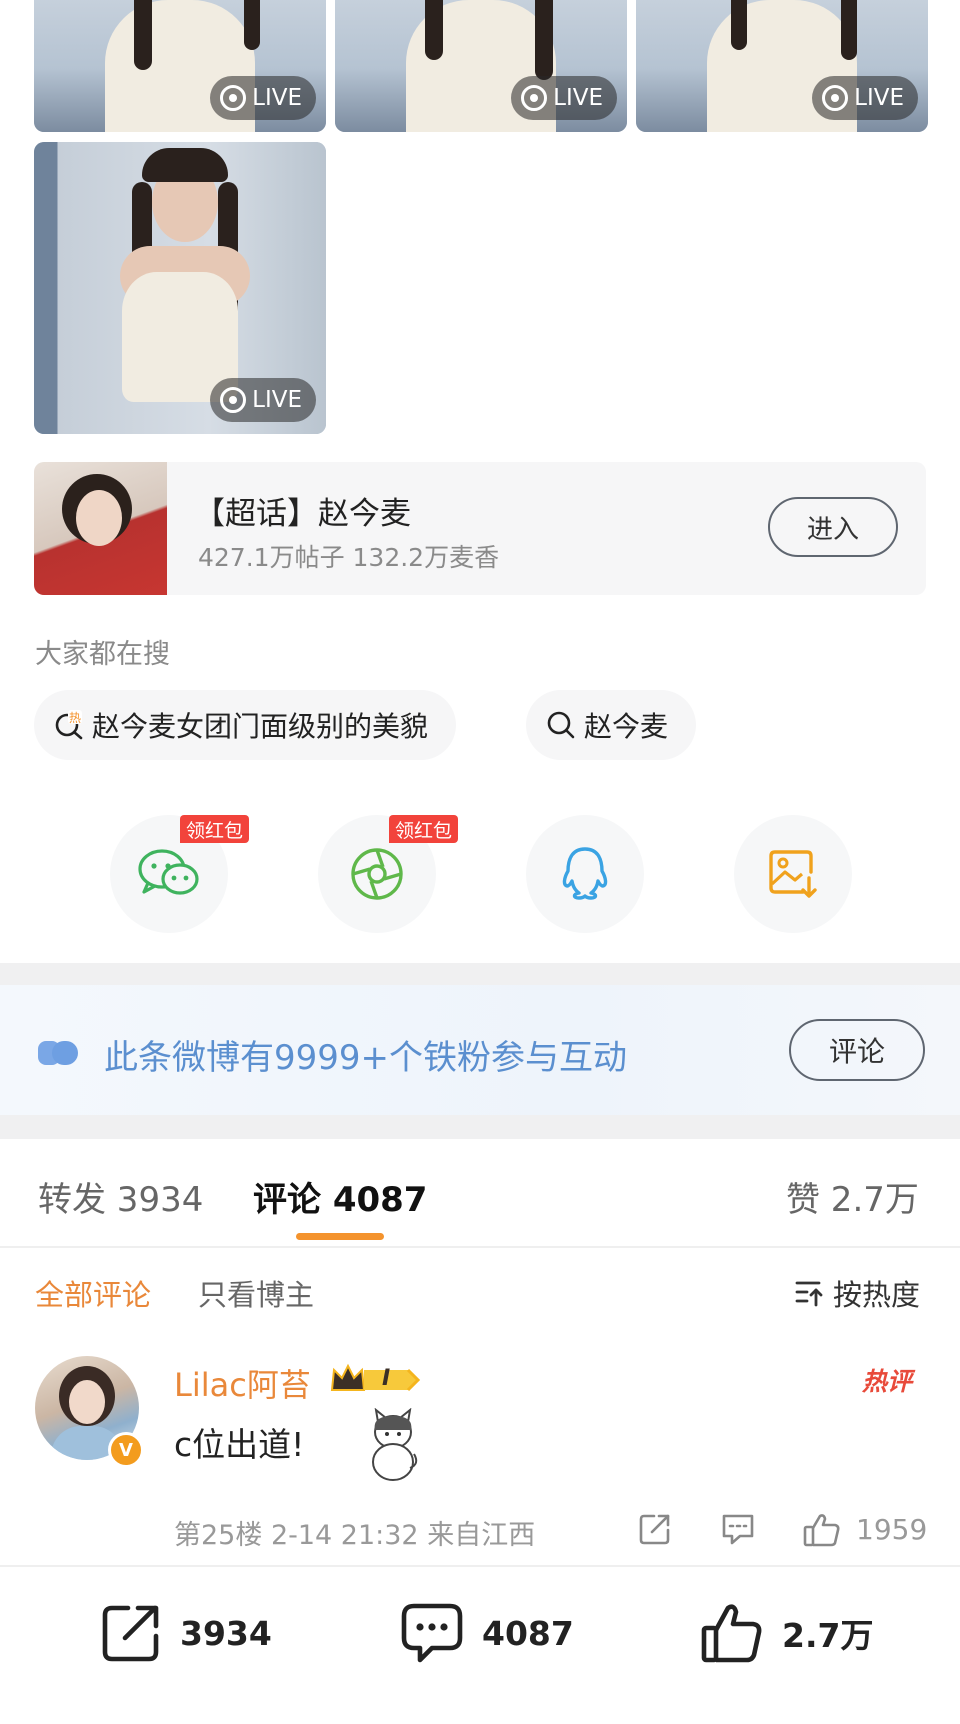 This screenshot has height=1724, width=960. What do you see at coordinates (857, 1050) in the screenshot?
I see `fans-comment-button: 评论` at bounding box center [857, 1050].